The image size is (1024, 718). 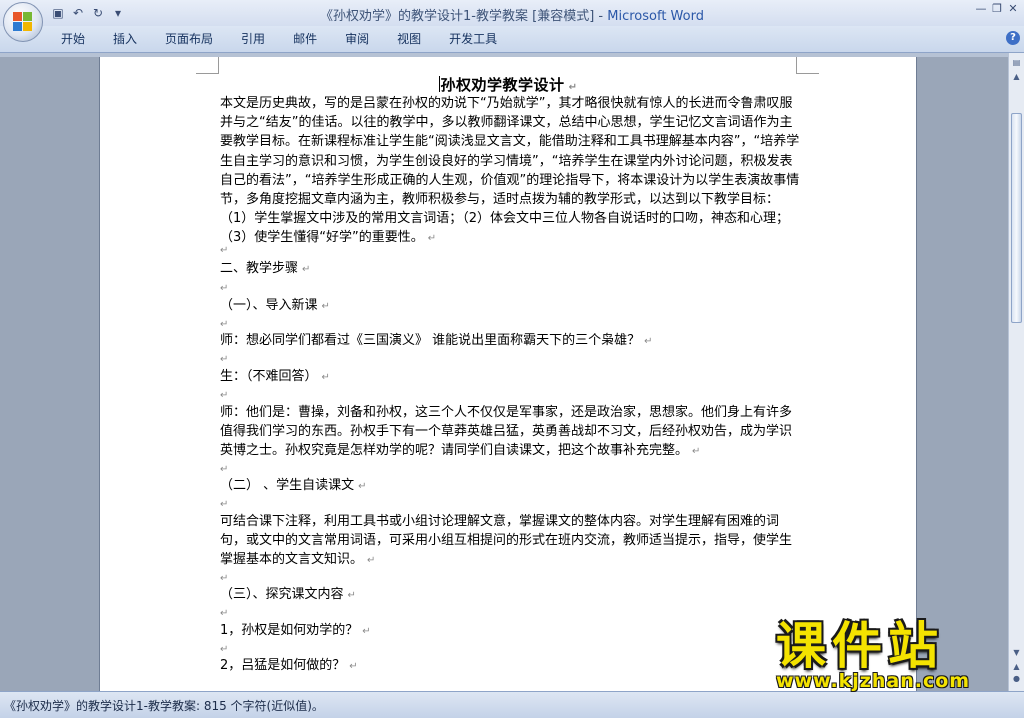 I want to click on office-button, so click(x=23, y=22).